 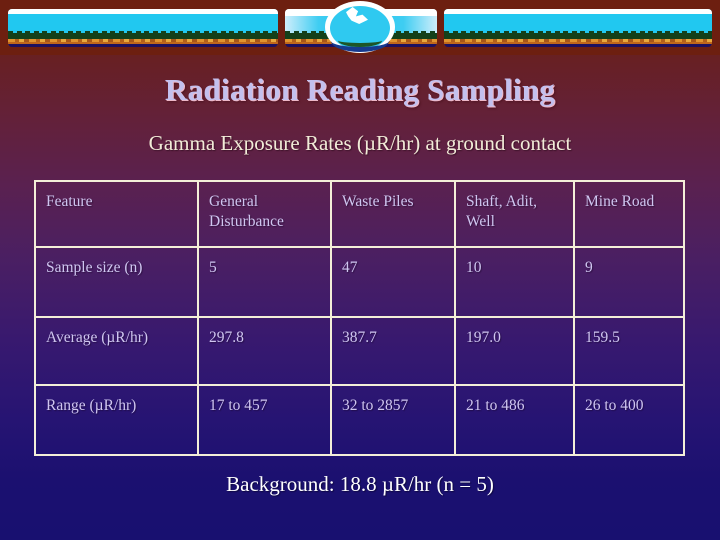 I want to click on globe-icon, so click(x=360, y=27).